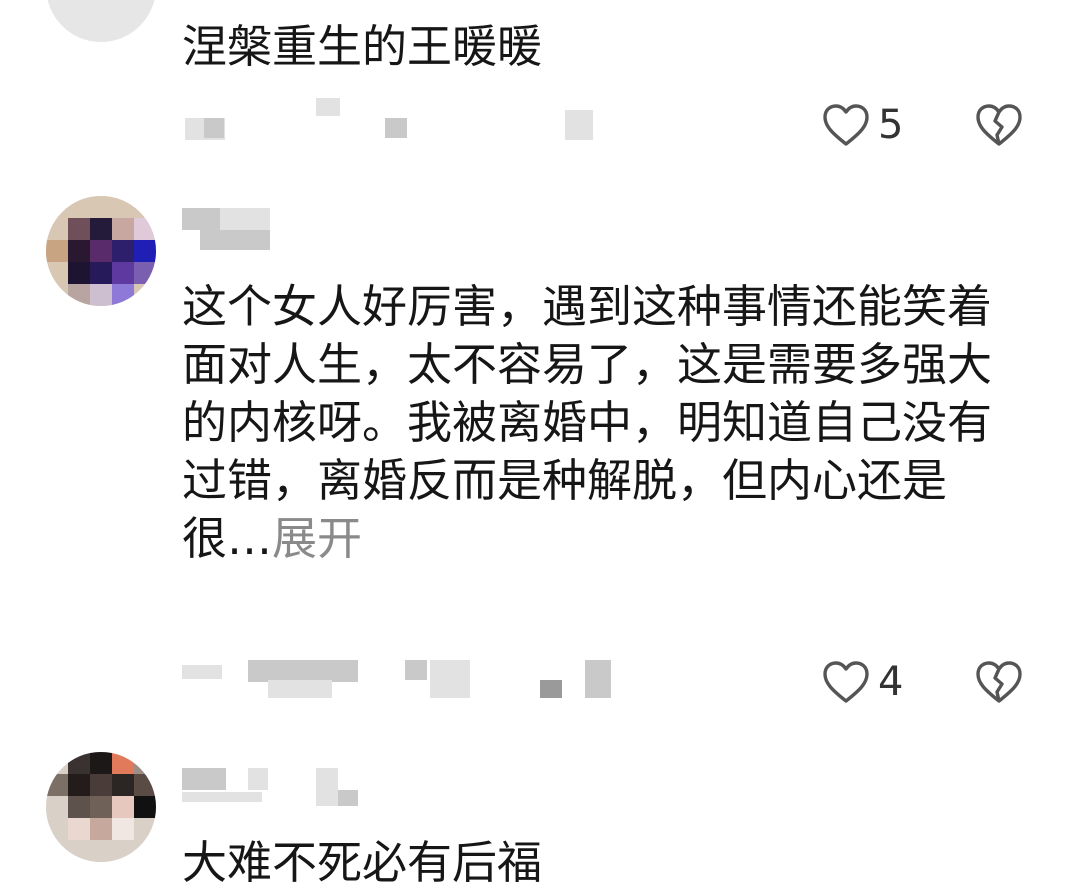  Describe the element at coordinates (540, 130) in the screenshot. I see `comment-actions: 5` at that location.